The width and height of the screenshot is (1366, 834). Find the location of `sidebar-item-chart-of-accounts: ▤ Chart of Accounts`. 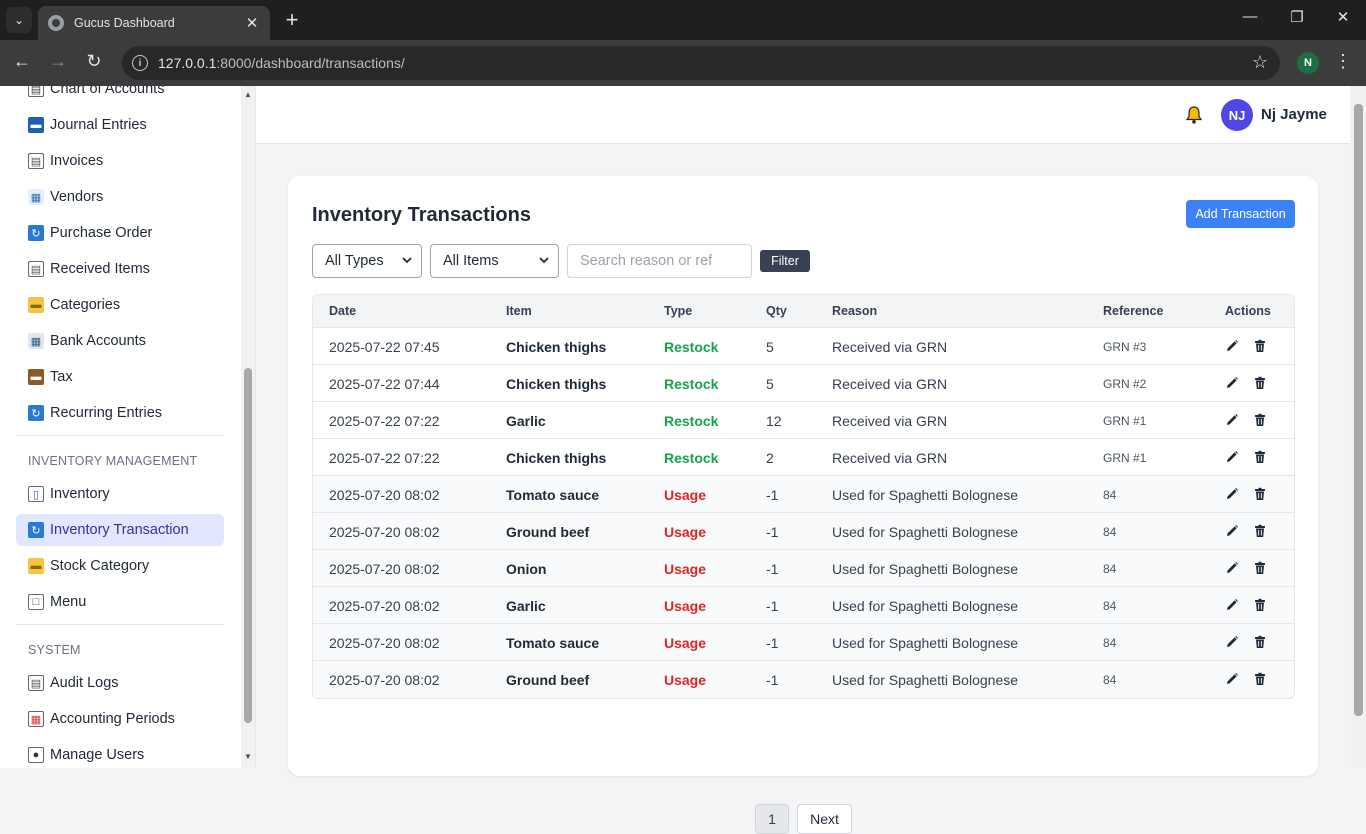

sidebar-item-chart-of-accounts: ▤ Chart of Accounts is located at coordinates (120, 95).